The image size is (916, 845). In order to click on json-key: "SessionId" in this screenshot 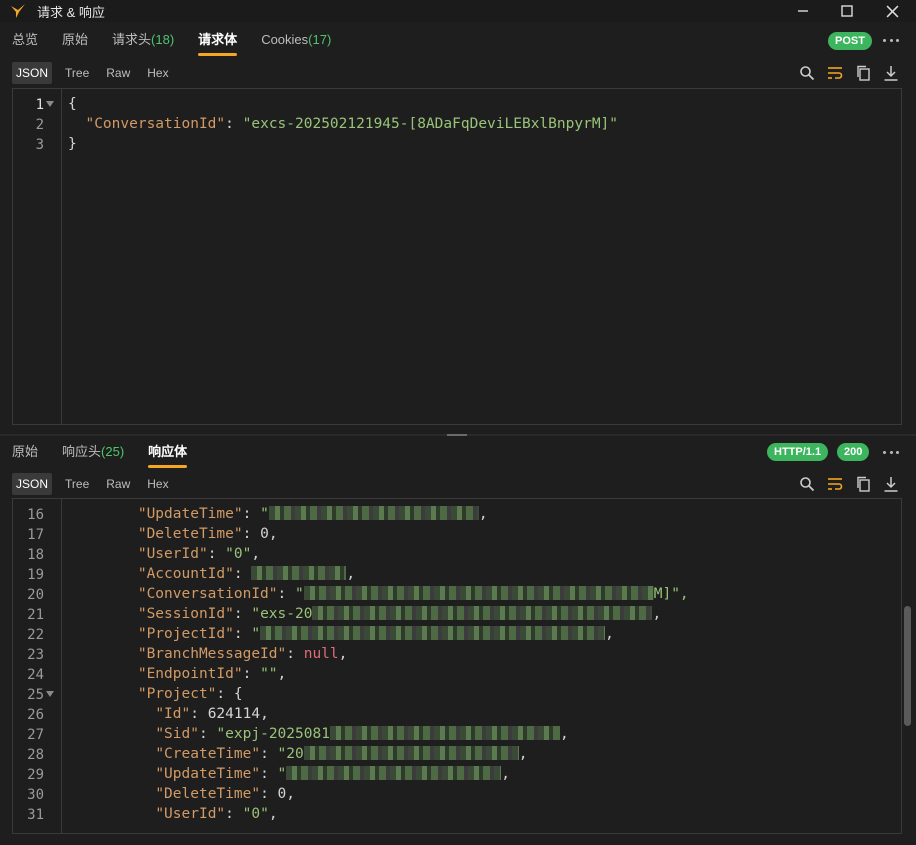, I will do `click(185, 614)`.